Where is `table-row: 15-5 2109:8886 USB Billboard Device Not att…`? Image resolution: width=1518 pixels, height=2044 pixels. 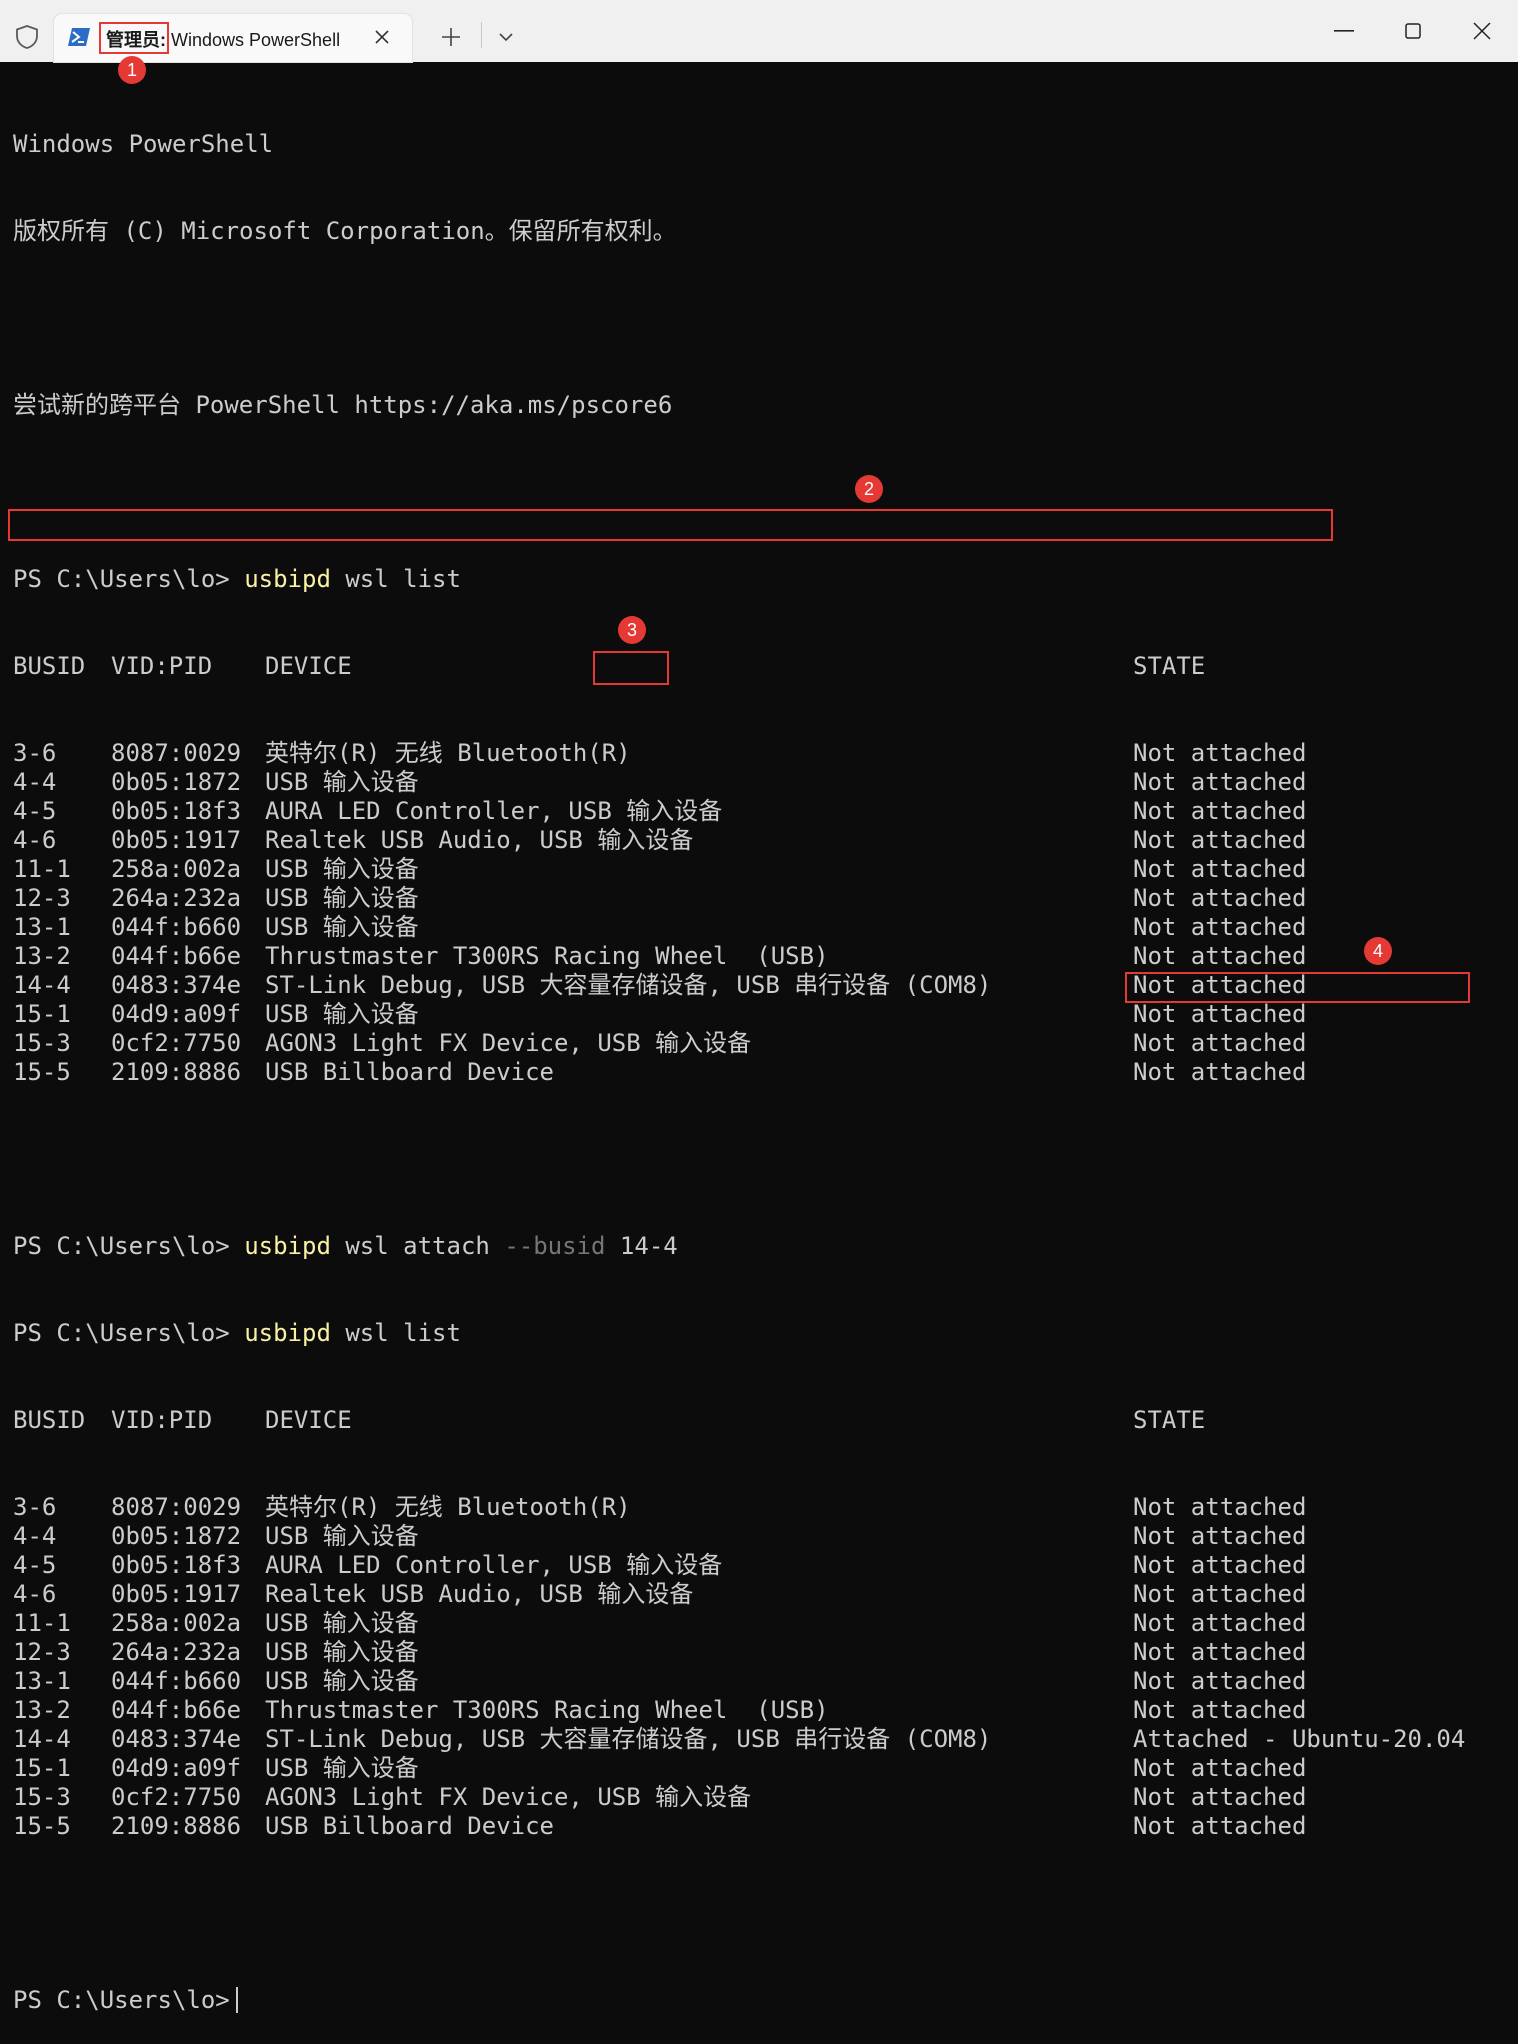 table-row: 15-5 2109:8886 USB Billboard Device Not att… is located at coordinates (739, 1826).